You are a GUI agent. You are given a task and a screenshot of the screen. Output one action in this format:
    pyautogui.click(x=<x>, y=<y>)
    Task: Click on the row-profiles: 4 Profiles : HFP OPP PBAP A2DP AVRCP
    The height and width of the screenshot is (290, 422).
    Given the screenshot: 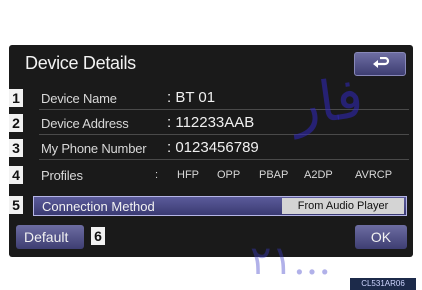 What is the action you would take?
    pyautogui.click(x=211, y=176)
    